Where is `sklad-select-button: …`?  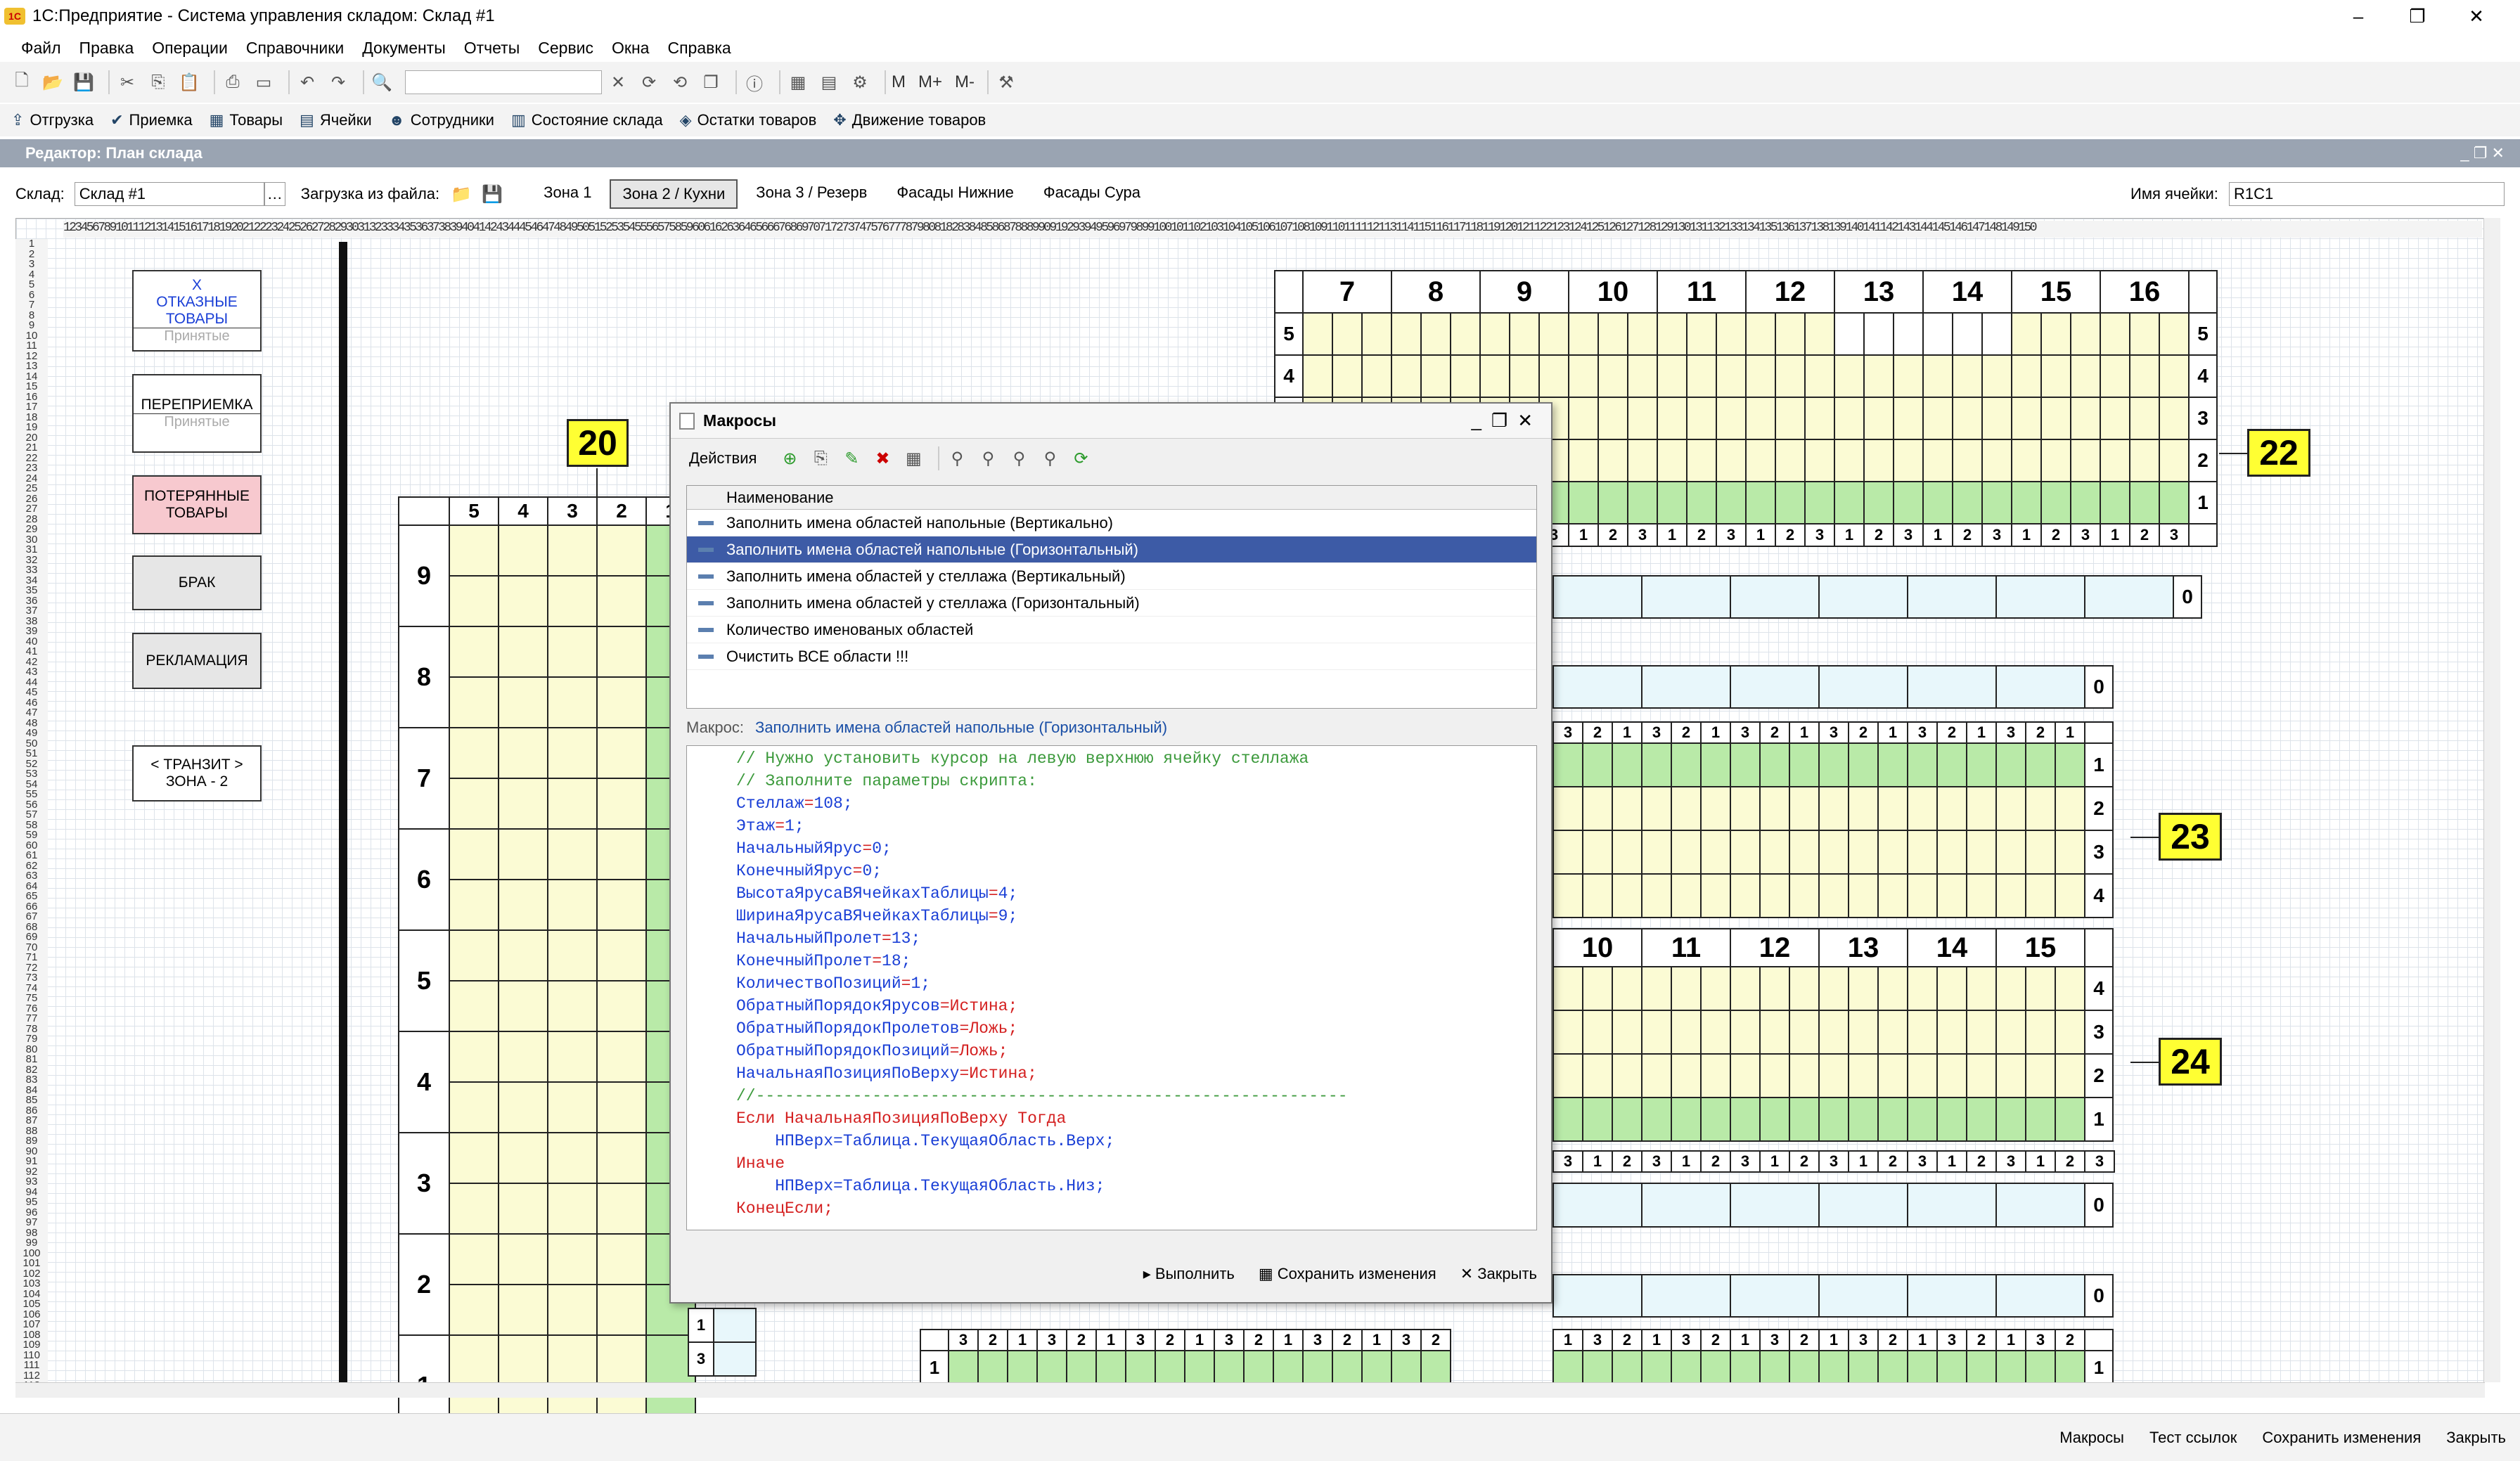
sklad-select-button: … is located at coordinates (274, 194).